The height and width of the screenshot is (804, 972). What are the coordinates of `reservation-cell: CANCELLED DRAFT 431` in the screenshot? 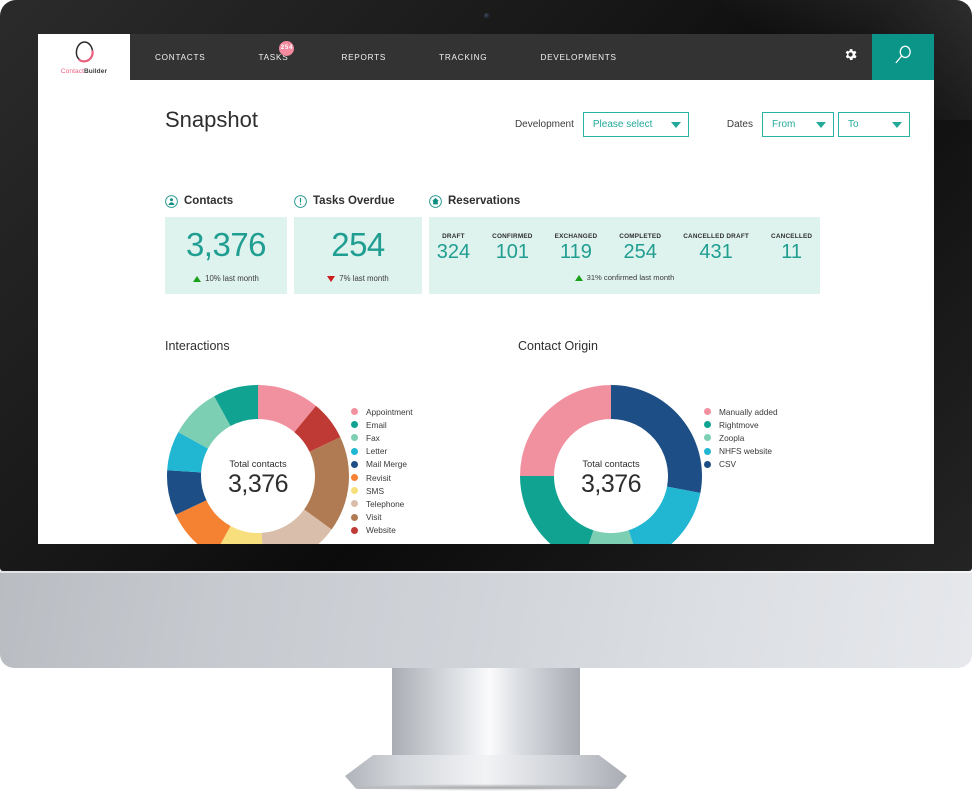 It's located at (716, 248).